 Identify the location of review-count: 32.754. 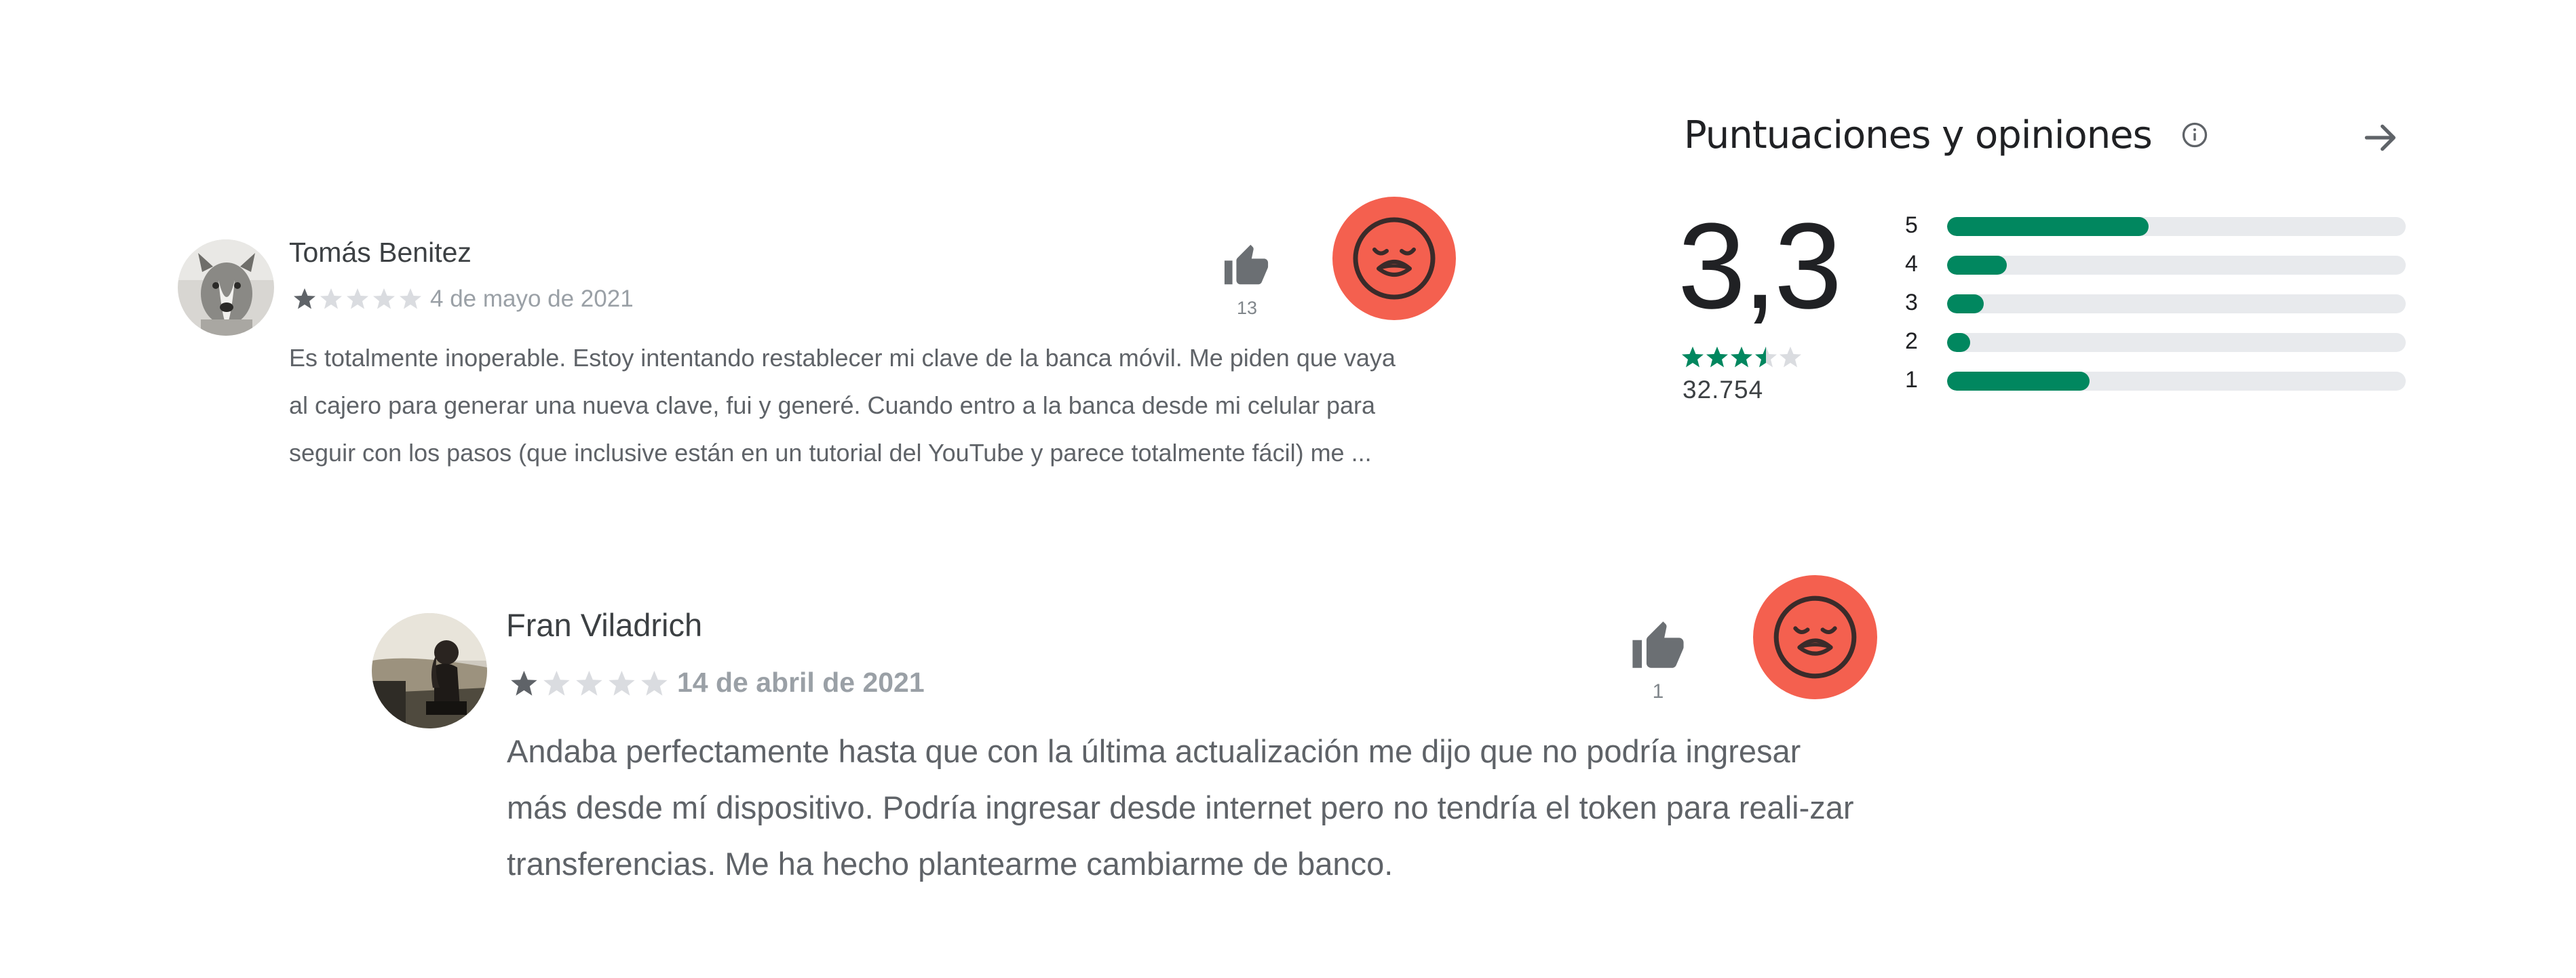
(1724, 390).